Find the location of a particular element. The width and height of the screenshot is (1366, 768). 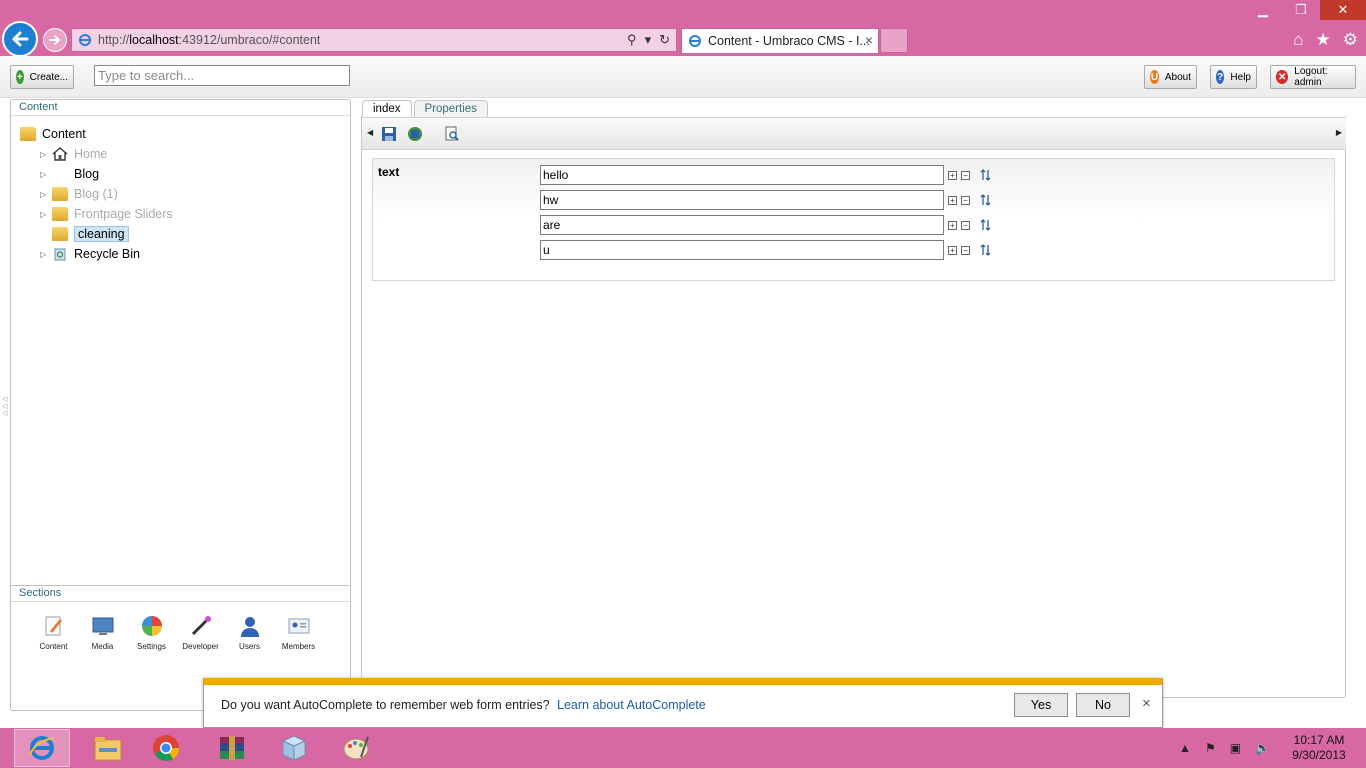

section-developer: Developer is located at coordinates (200, 632).